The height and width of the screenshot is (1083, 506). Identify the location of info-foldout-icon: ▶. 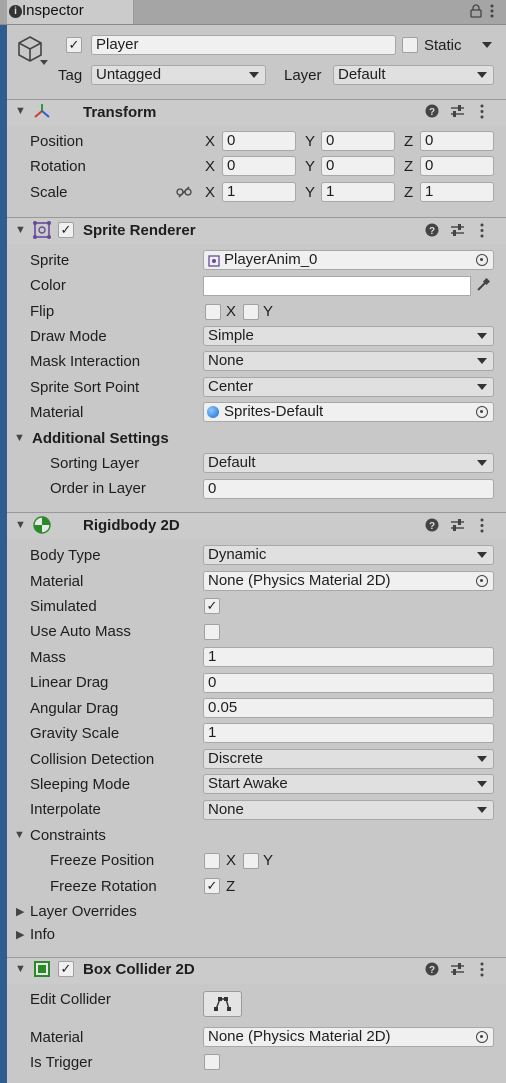
(20, 934).